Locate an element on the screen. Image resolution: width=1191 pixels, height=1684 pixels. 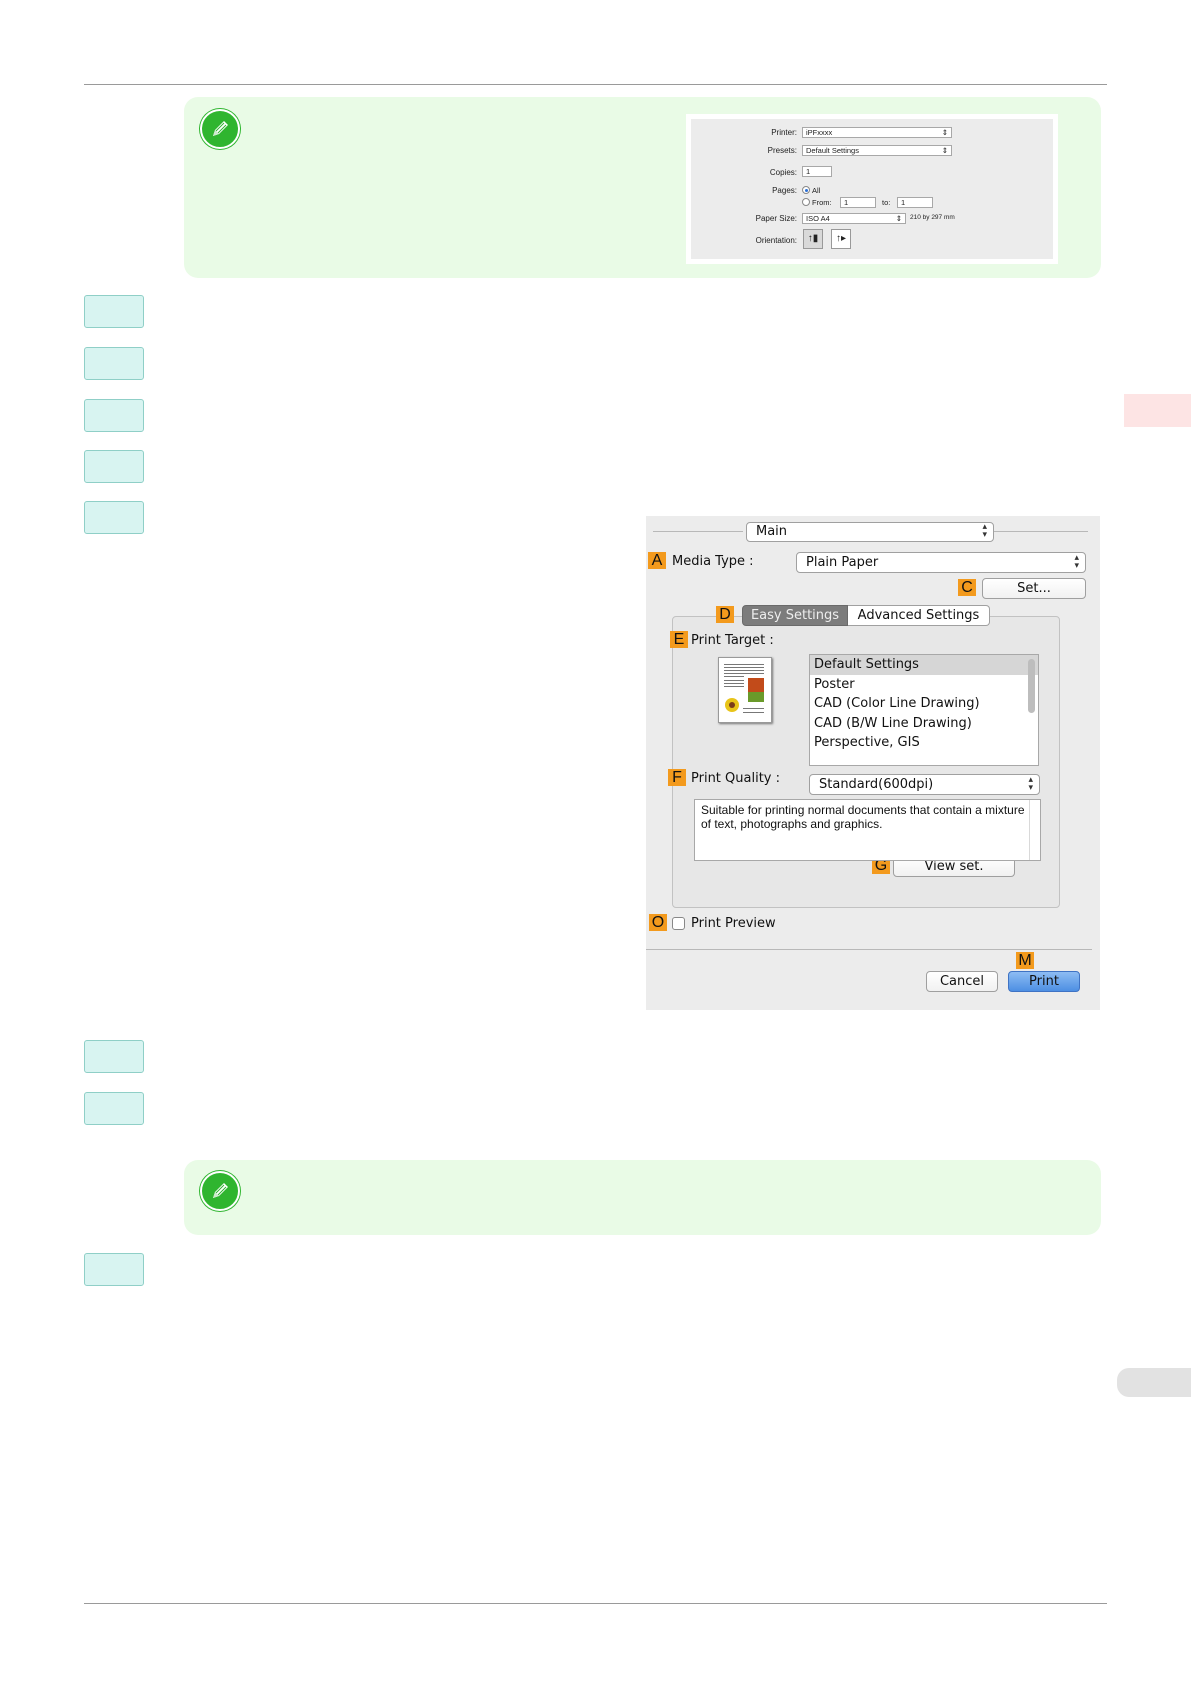
badge-o: O is located at coordinates (658, 922).